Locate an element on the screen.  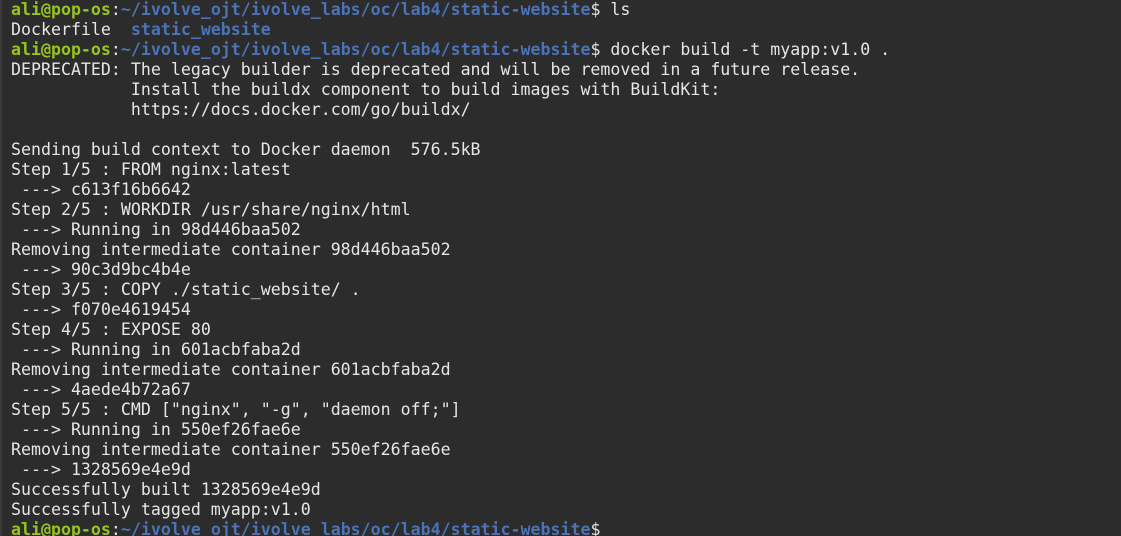
output-text: Dockerfile is located at coordinates (71, 29).